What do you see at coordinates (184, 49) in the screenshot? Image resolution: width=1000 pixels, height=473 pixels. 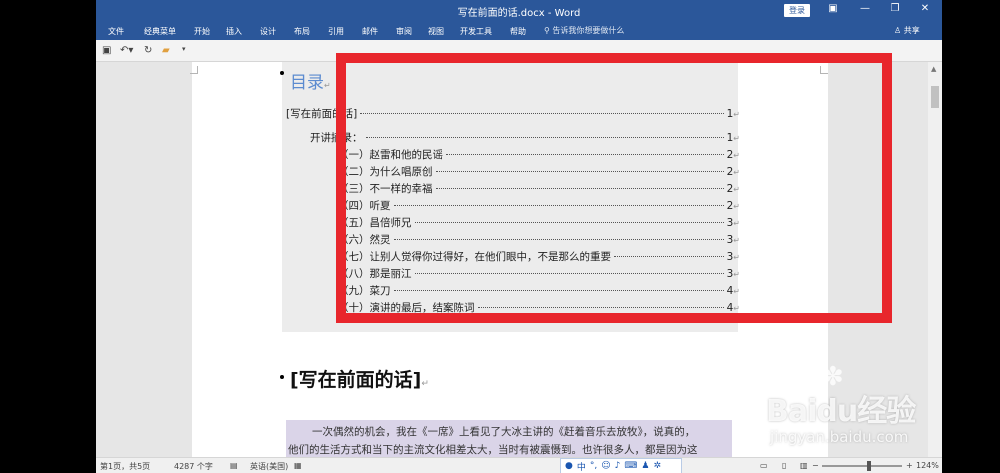 I see `customize-icon: ▾` at bounding box center [184, 49].